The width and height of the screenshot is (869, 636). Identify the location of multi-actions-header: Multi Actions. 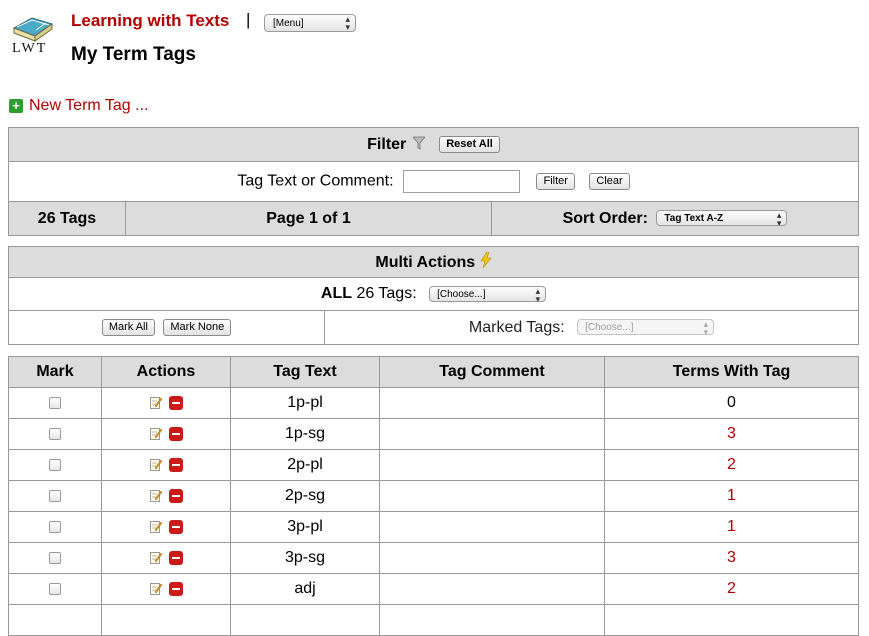
(433, 262).